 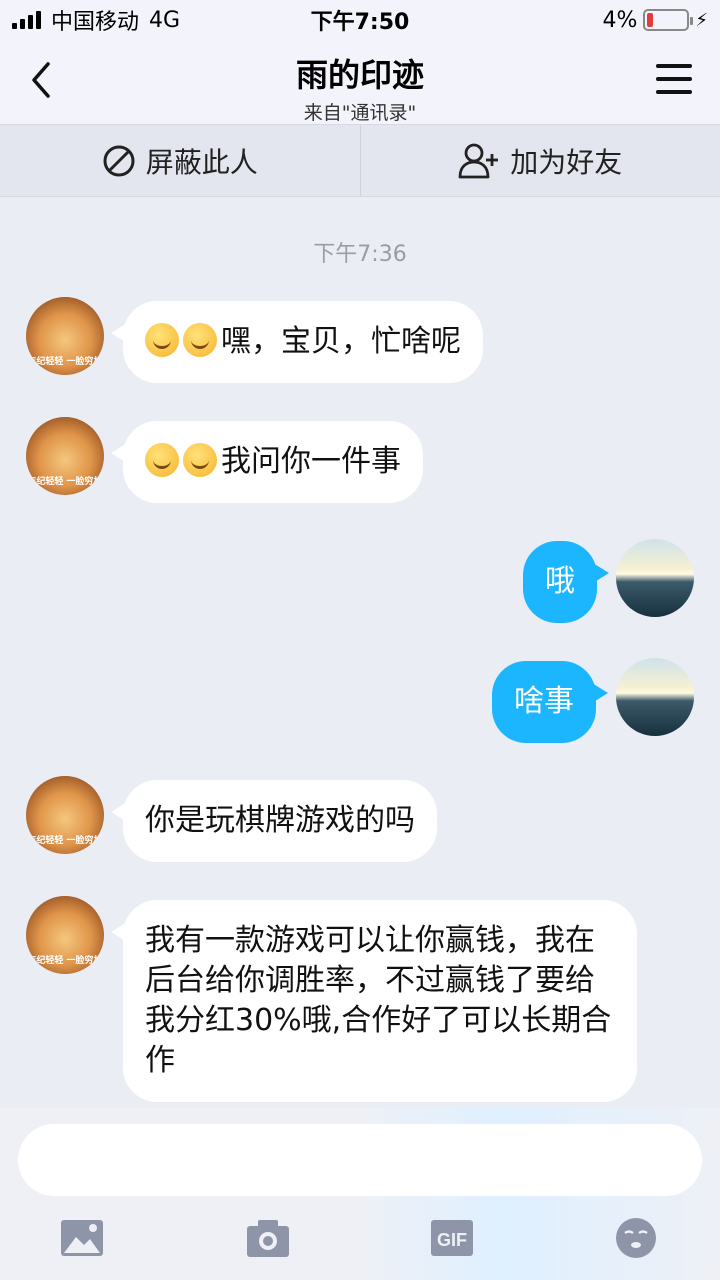 I want to click on input-area: GIF, so click(x=360, y=1194).